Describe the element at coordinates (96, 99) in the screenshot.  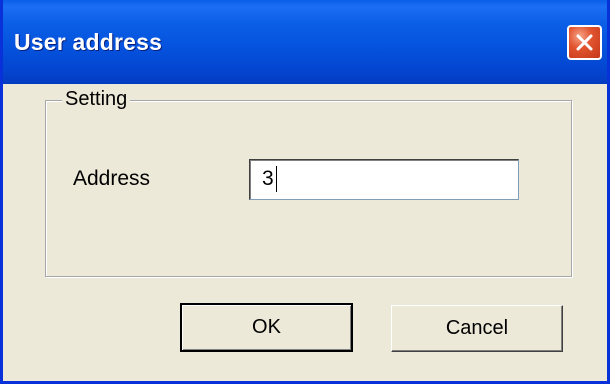
I see `setting-group-label: Setting` at that location.